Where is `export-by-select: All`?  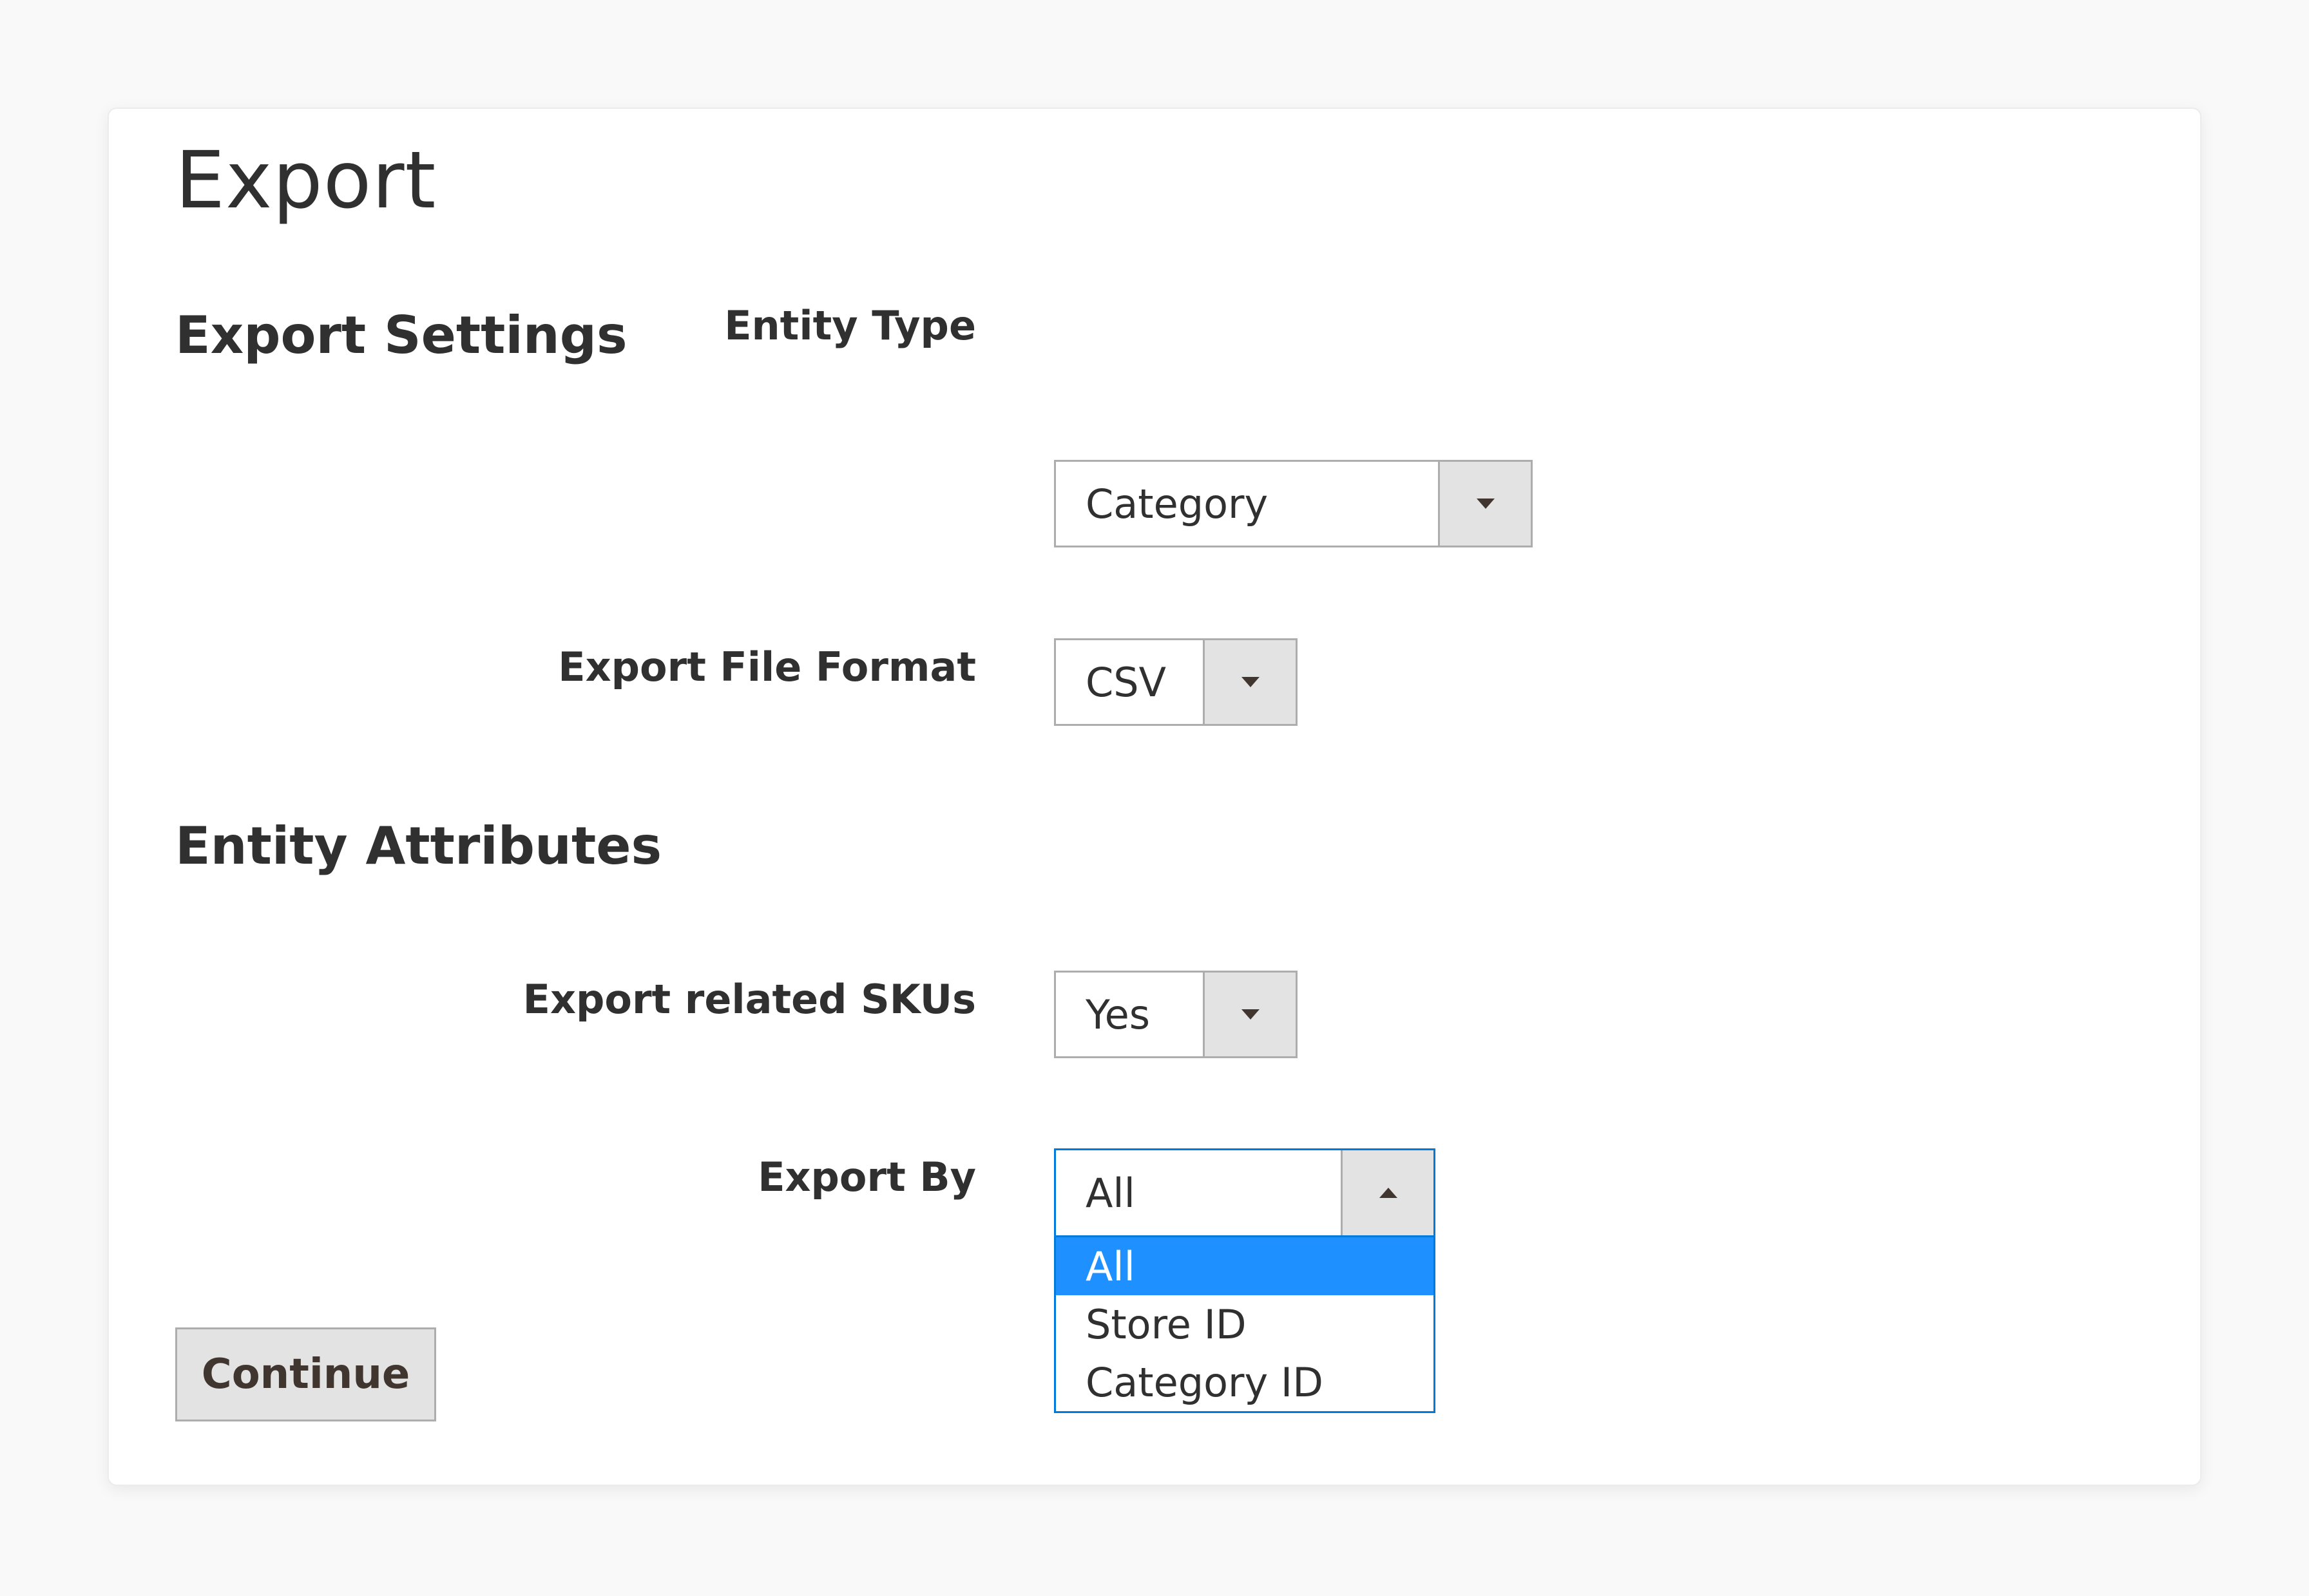 export-by-select: All is located at coordinates (1244, 1192).